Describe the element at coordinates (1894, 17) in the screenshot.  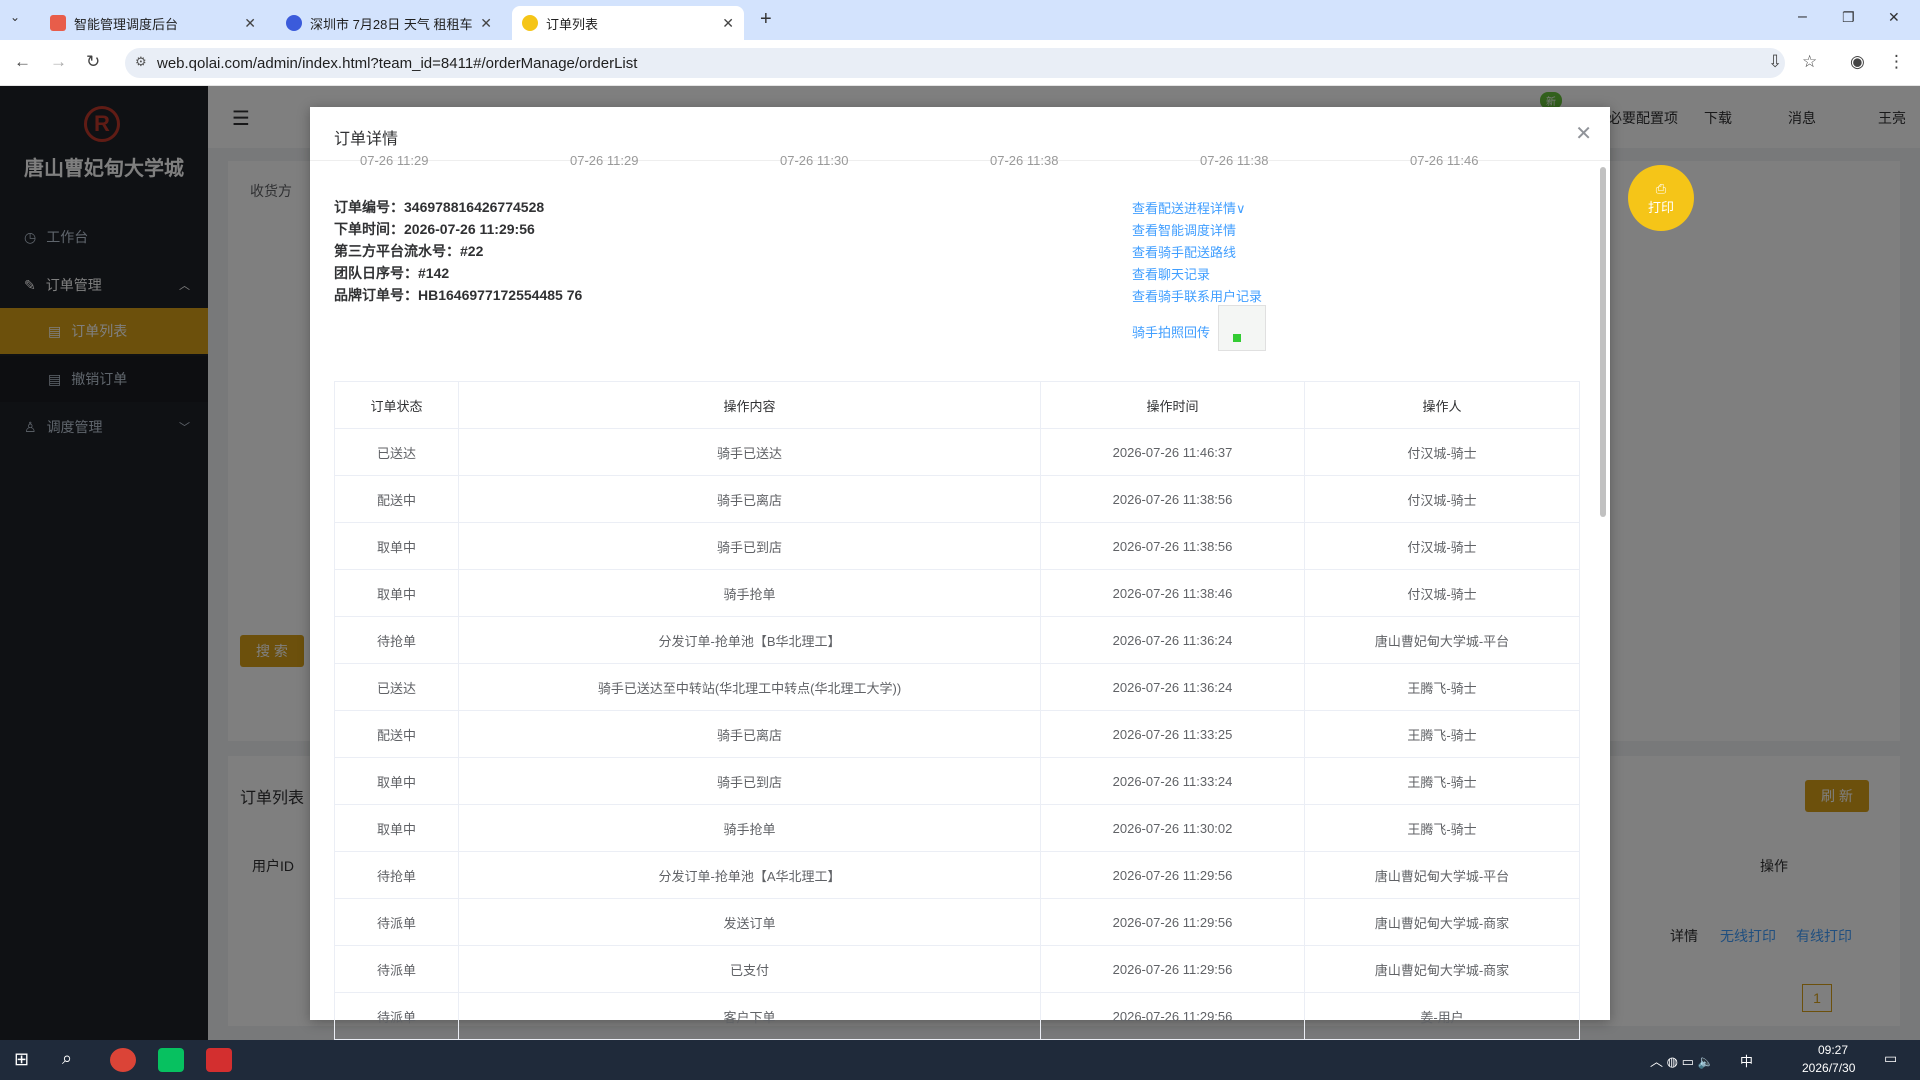
I see `close-window-icon: ✕` at that location.